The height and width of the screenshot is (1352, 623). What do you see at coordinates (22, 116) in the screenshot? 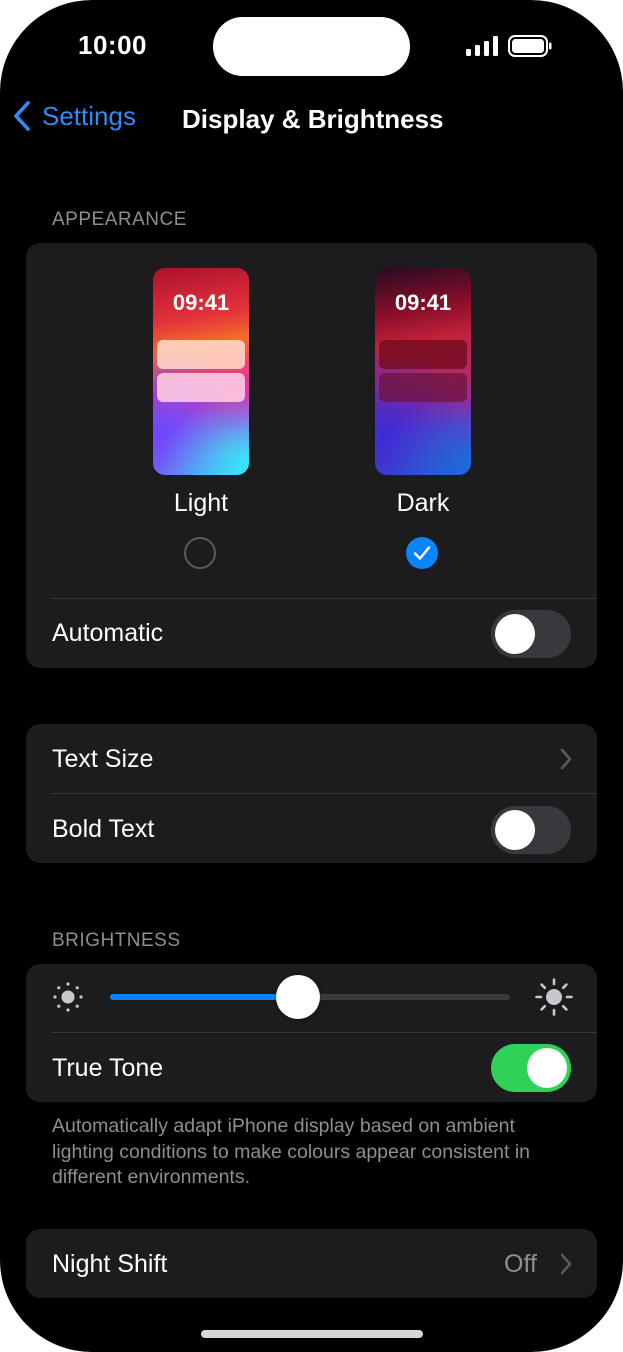
I see `chevron-left-icon` at bounding box center [22, 116].